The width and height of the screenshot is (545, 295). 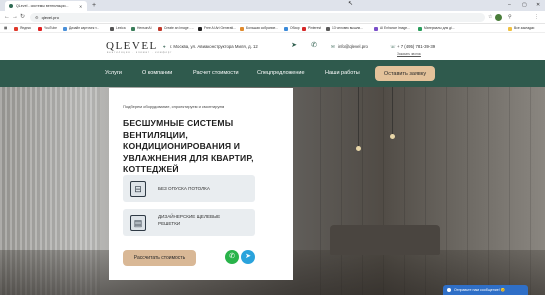 I want to click on extensions-icon: ⚲, so click(x=510, y=17).